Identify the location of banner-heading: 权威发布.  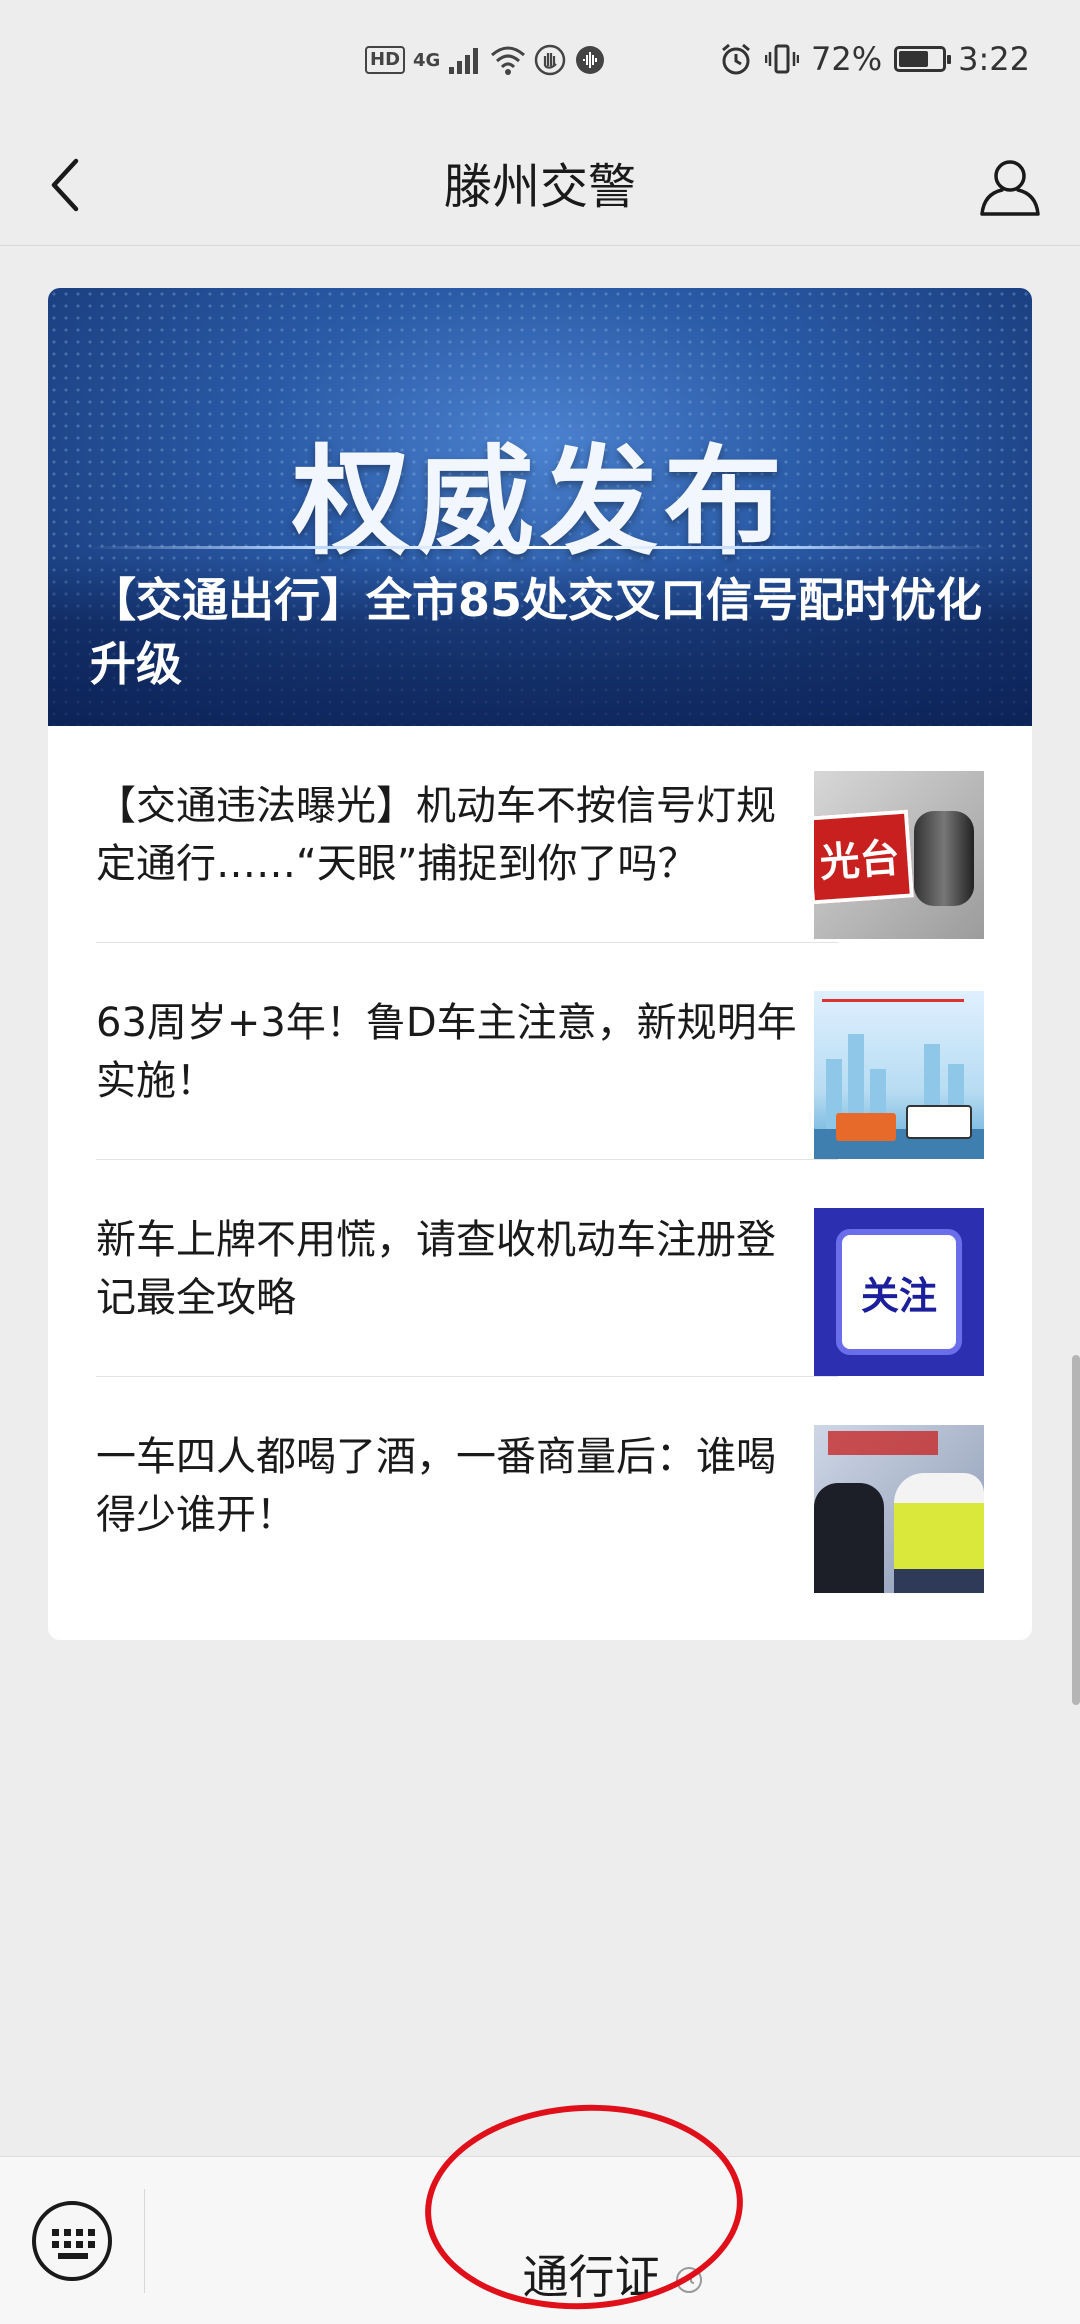
(539, 502).